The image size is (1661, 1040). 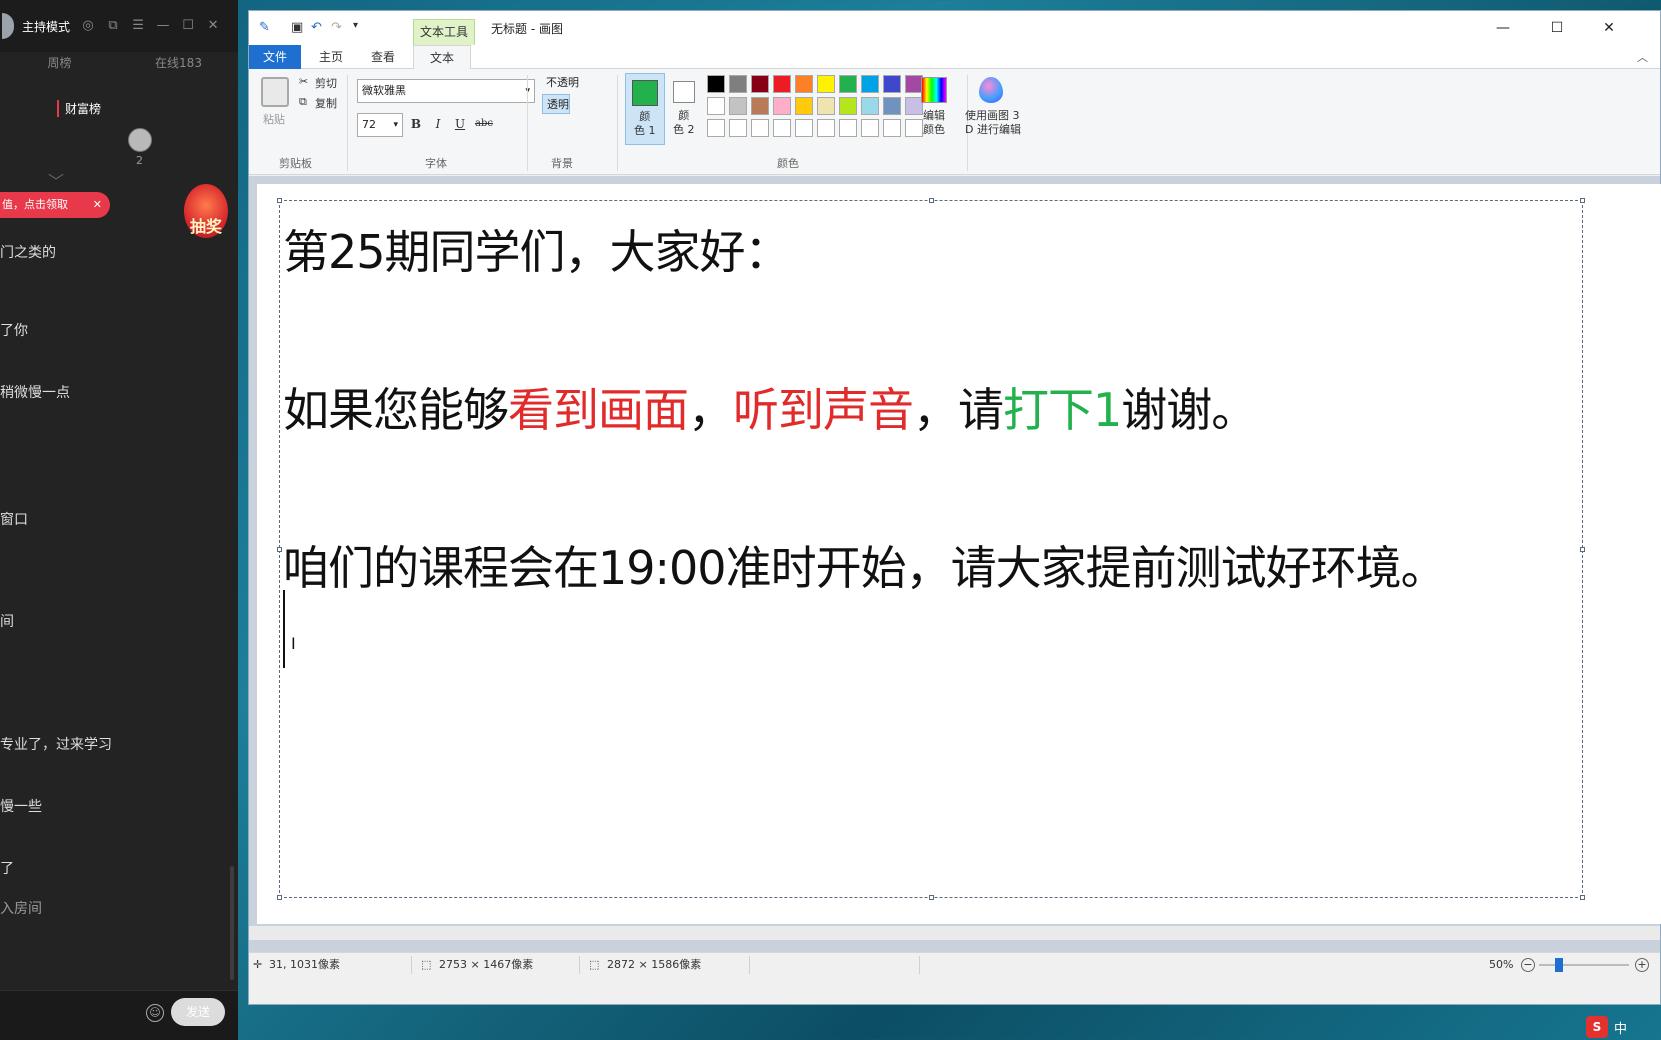 I want to click on clipboard-group-label: 剪贴板, so click(x=295, y=163).